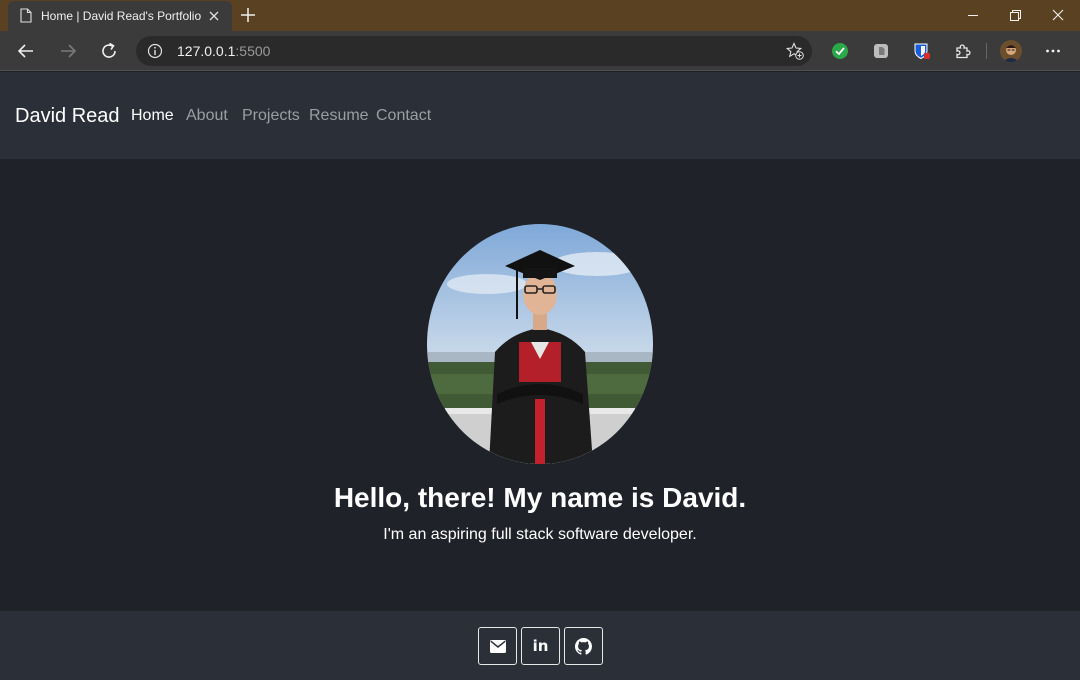 This screenshot has height=680, width=1080. I want to click on puzzle-icon, so click(963, 51).